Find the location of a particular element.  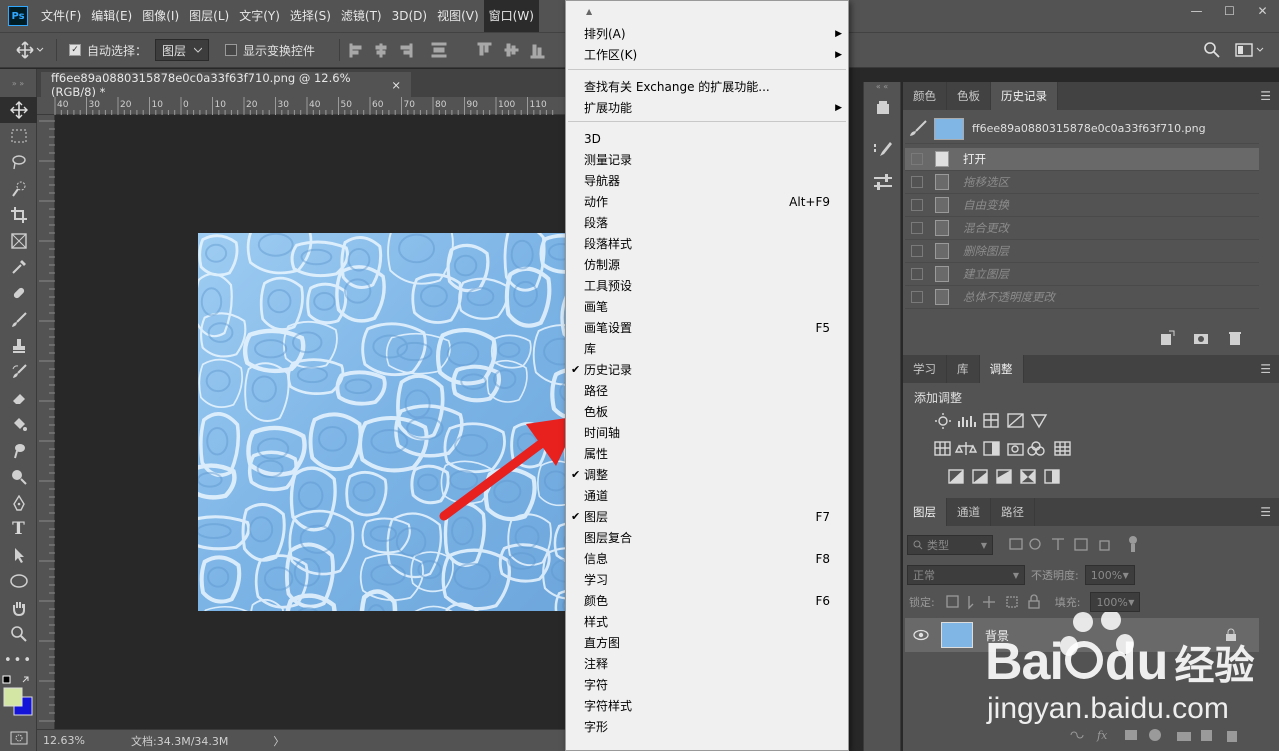

menu-image: 图像(I) is located at coordinates (160, 16).